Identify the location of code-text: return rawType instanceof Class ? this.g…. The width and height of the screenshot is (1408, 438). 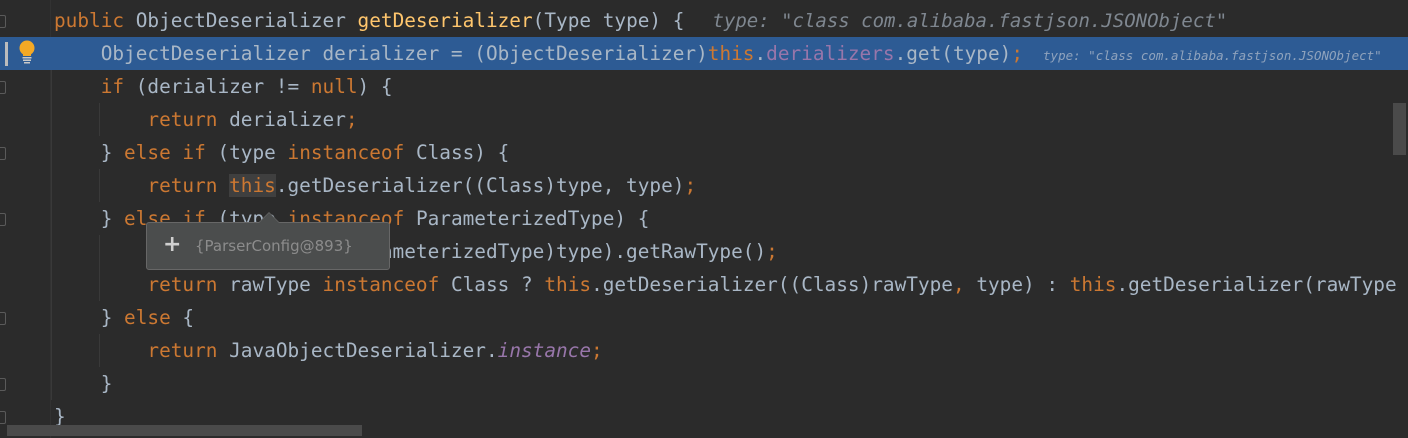
(725, 284).